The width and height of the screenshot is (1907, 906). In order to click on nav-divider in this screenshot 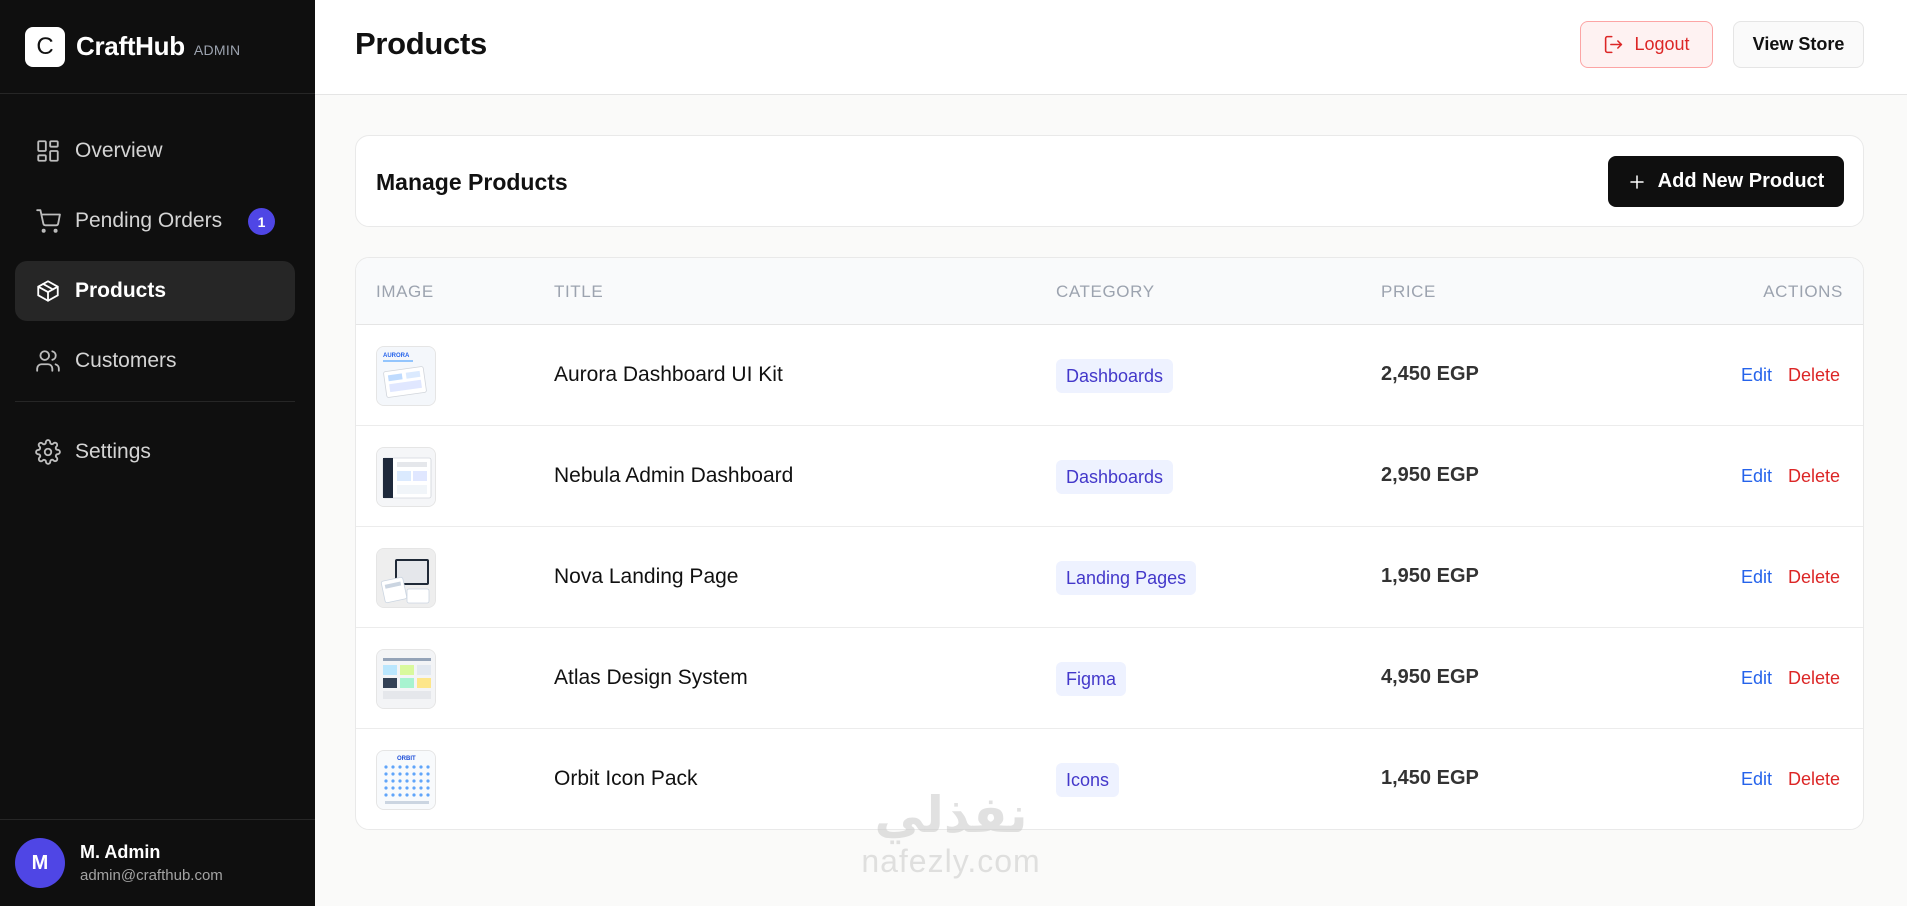, I will do `click(155, 401)`.